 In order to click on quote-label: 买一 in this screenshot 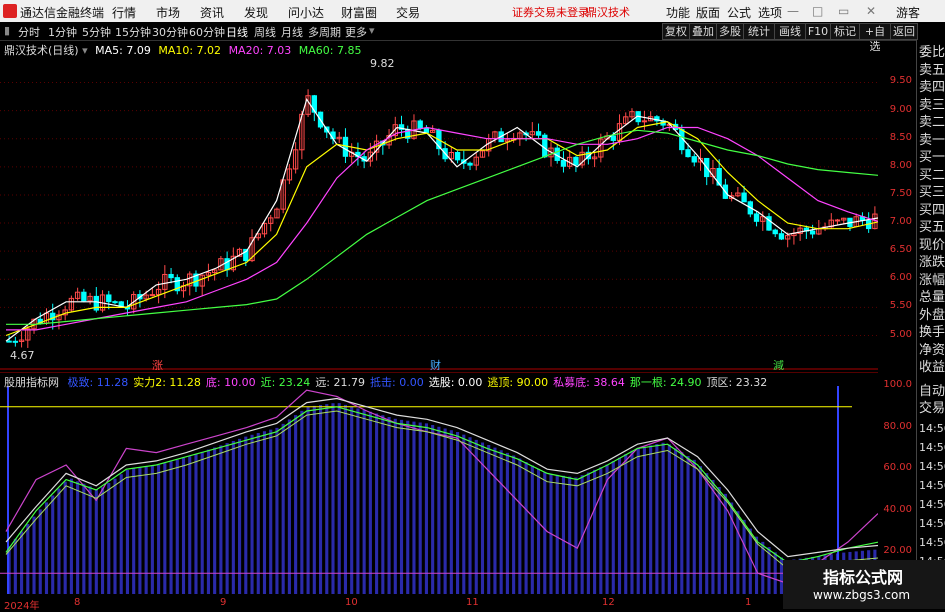, I will do `click(932, 157)`.